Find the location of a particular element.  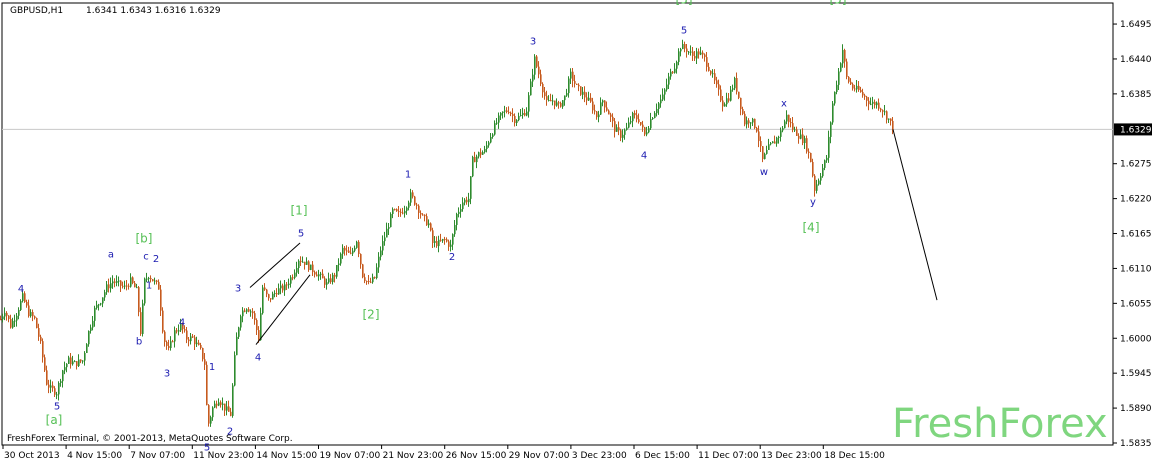

wave-label-minor: 4 is located at coordinates (258, 357).